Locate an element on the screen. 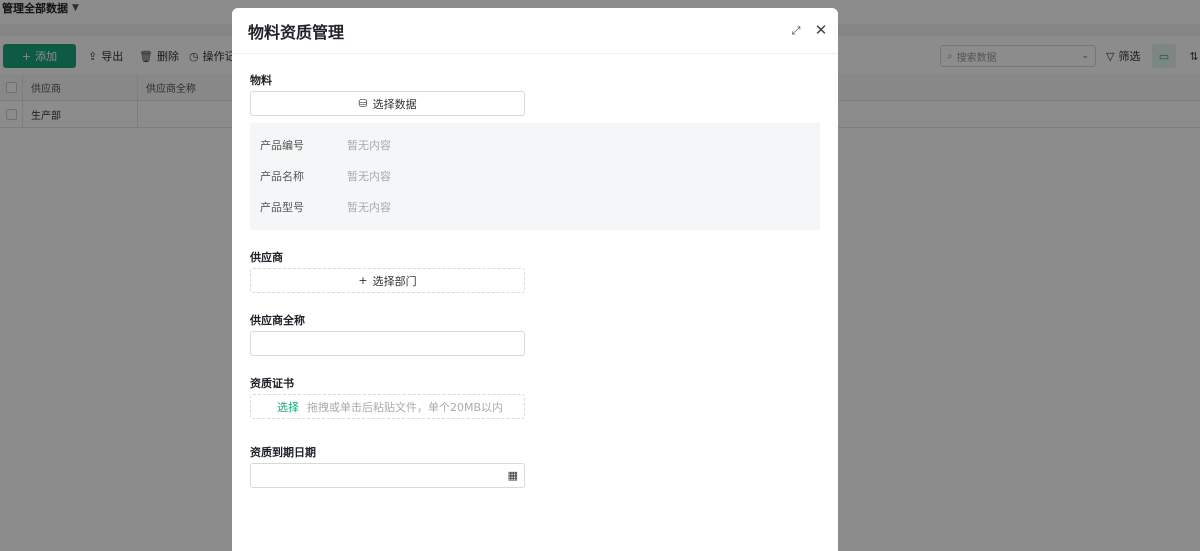  plus-icon: + is located at coordinates (363, 280).